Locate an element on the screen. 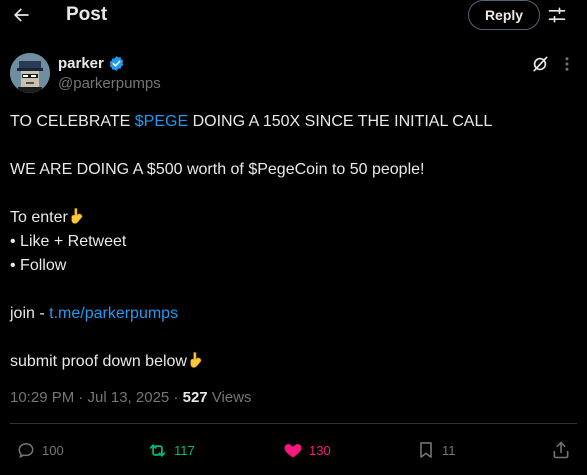 The height and width of the screenshot is (475, 587). action-bar: 100 117 130 11 is located at coordinates (293, 450).